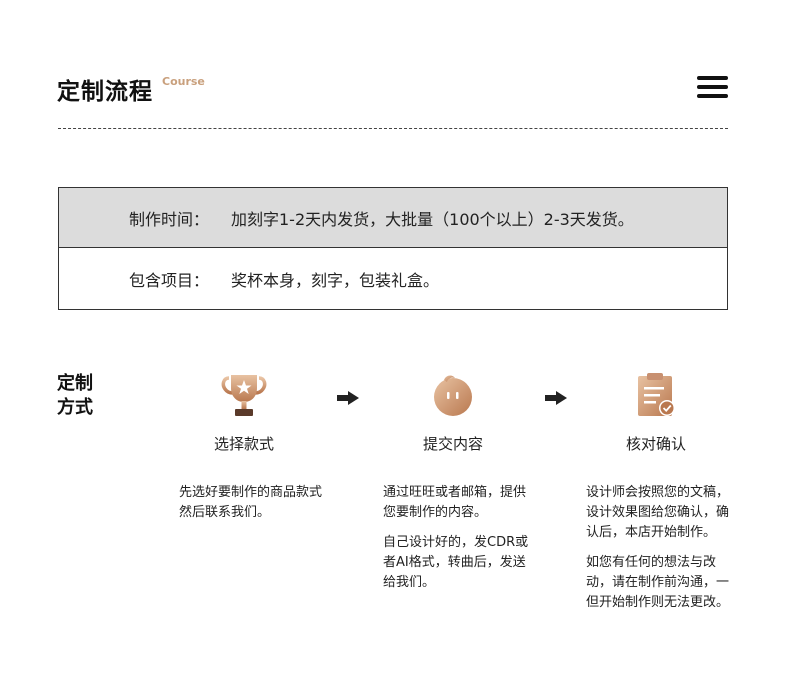 This screenshot has height=681, width=800. Describe the element at coordinates (243, 444) in the screenshot. I see `step-title-select: 选择款式` at that location.